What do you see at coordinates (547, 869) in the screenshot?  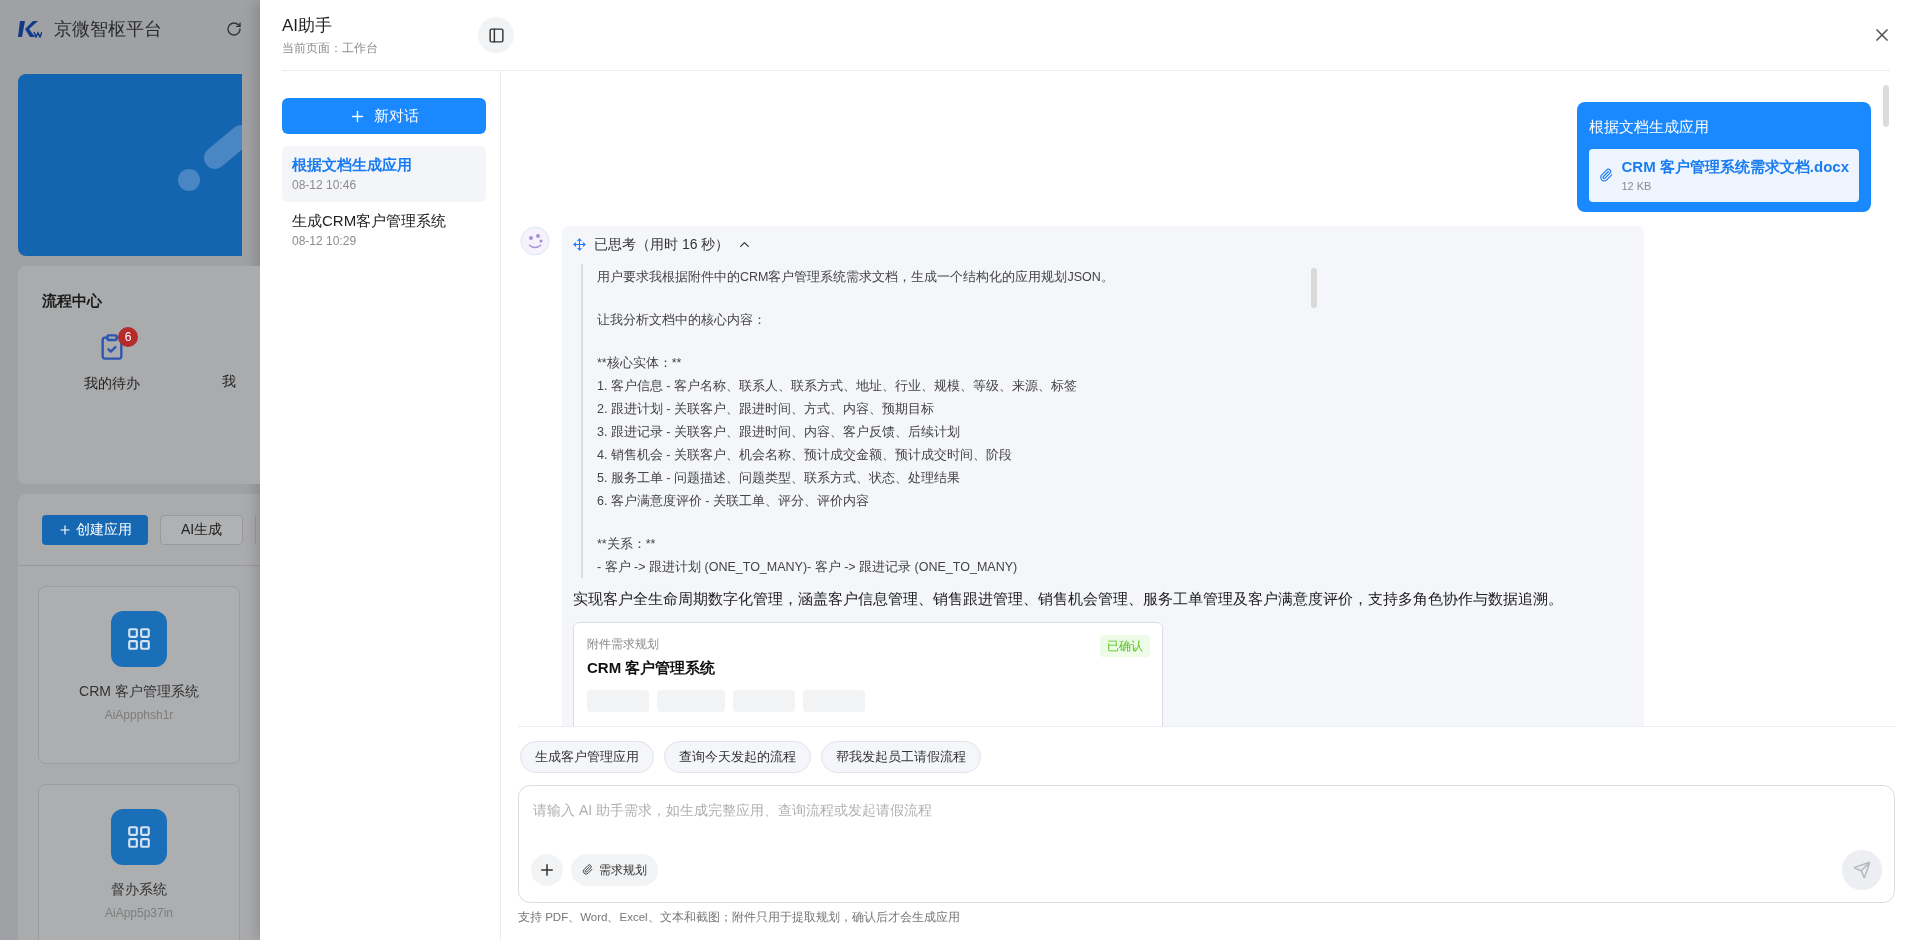 I see `add-button` at bounding box center [547, 869].